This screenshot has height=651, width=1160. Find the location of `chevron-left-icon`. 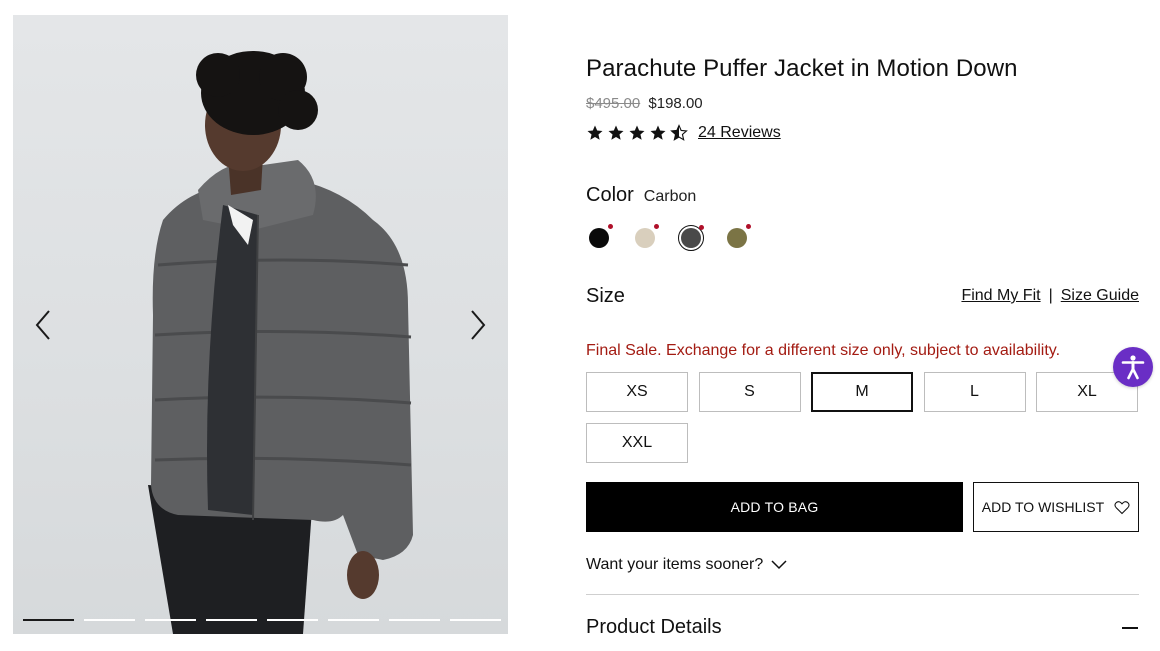

chevron-left-icon is located at coordinates (42, 325).